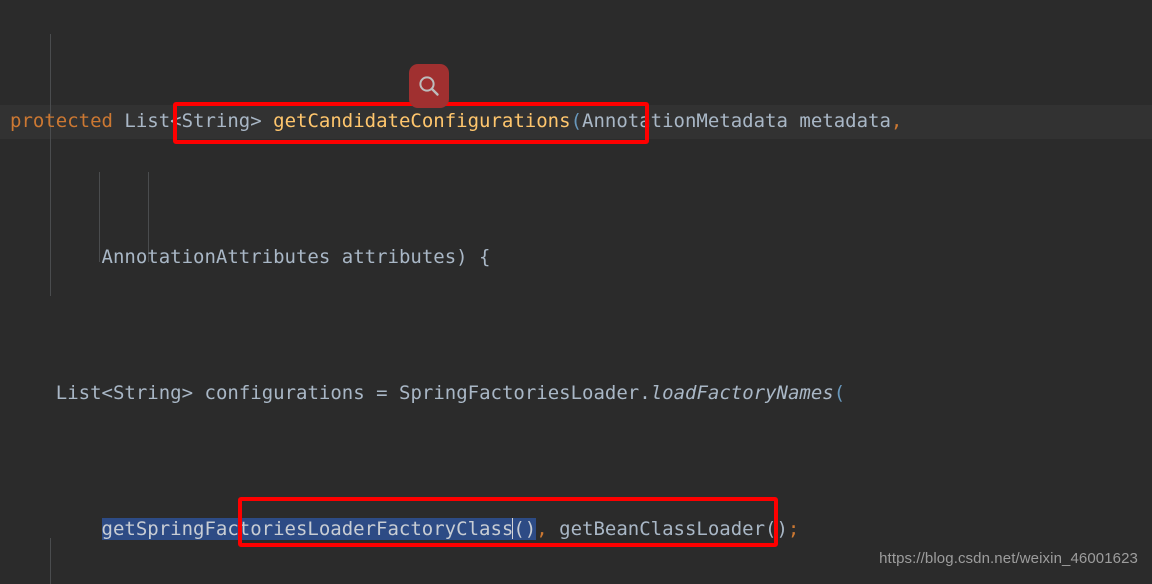 The image size is (1152, 584). I want to click on method-name-get-candidate-configurations: getCandidateConfigurations, so click(422, 121).